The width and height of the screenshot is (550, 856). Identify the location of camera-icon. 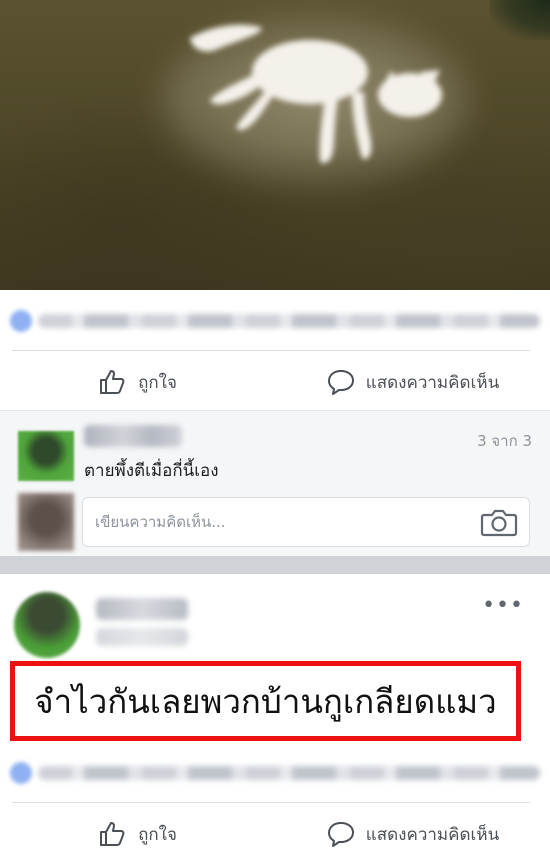
(499, 523).